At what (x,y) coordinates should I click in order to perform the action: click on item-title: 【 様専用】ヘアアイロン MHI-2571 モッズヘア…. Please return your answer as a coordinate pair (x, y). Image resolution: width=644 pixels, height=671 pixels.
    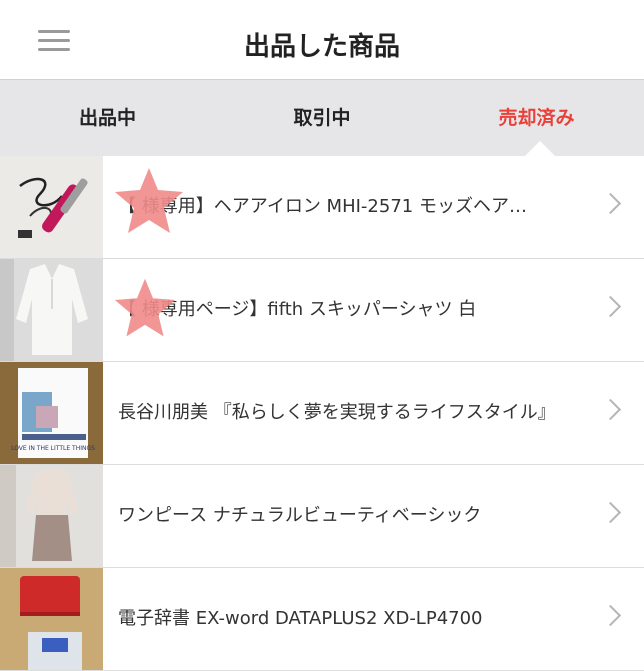
    Looking at the image, I should click on (322, 206).